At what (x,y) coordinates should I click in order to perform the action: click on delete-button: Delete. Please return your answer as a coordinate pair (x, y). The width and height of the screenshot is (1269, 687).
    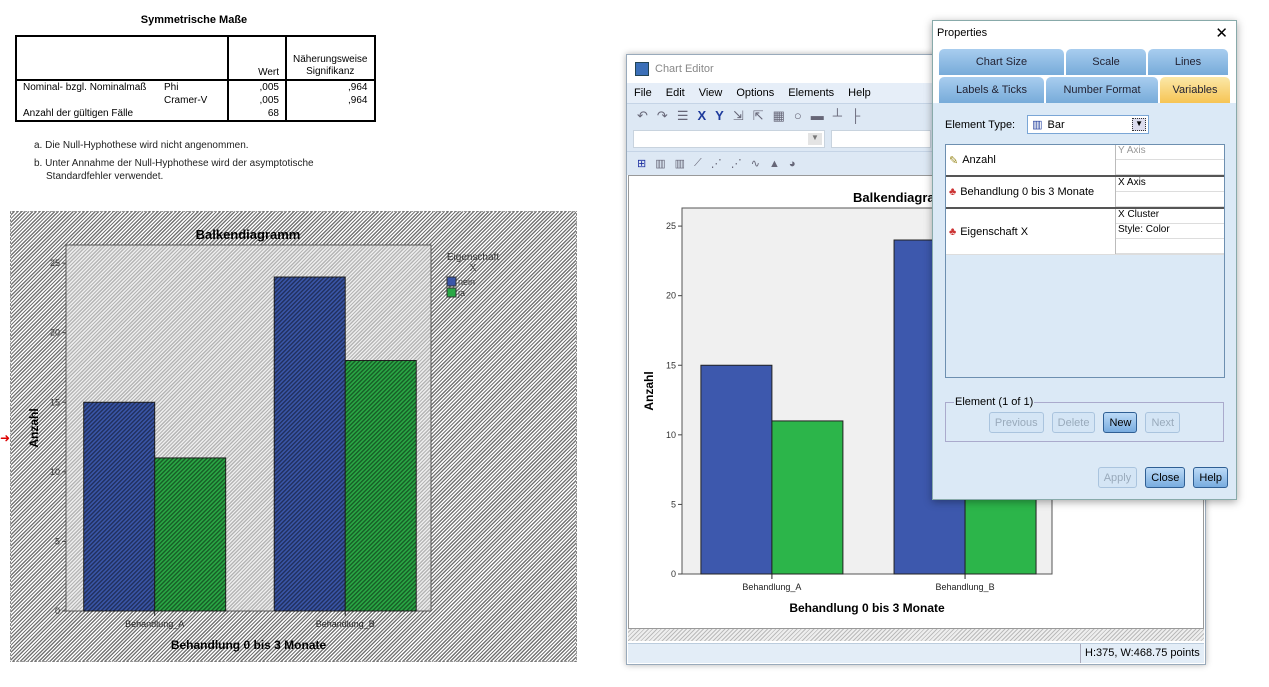
    Looking at the image, I should click on (1073, 422).